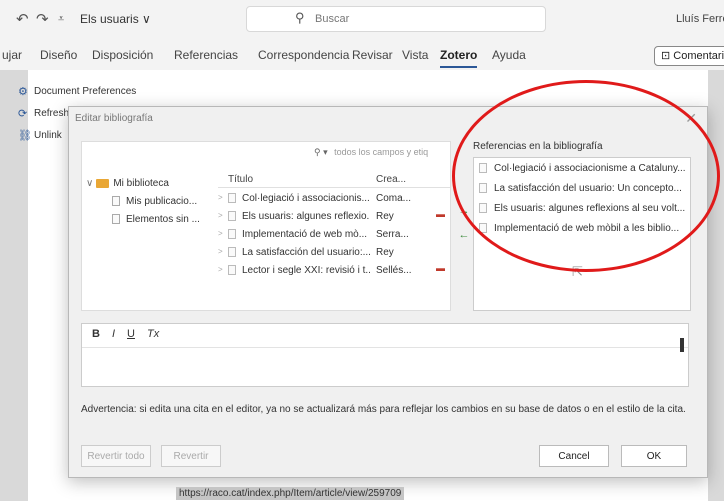 The image size is (724, 501). I want to click on search-icon: ⚲, so click(300, 17).